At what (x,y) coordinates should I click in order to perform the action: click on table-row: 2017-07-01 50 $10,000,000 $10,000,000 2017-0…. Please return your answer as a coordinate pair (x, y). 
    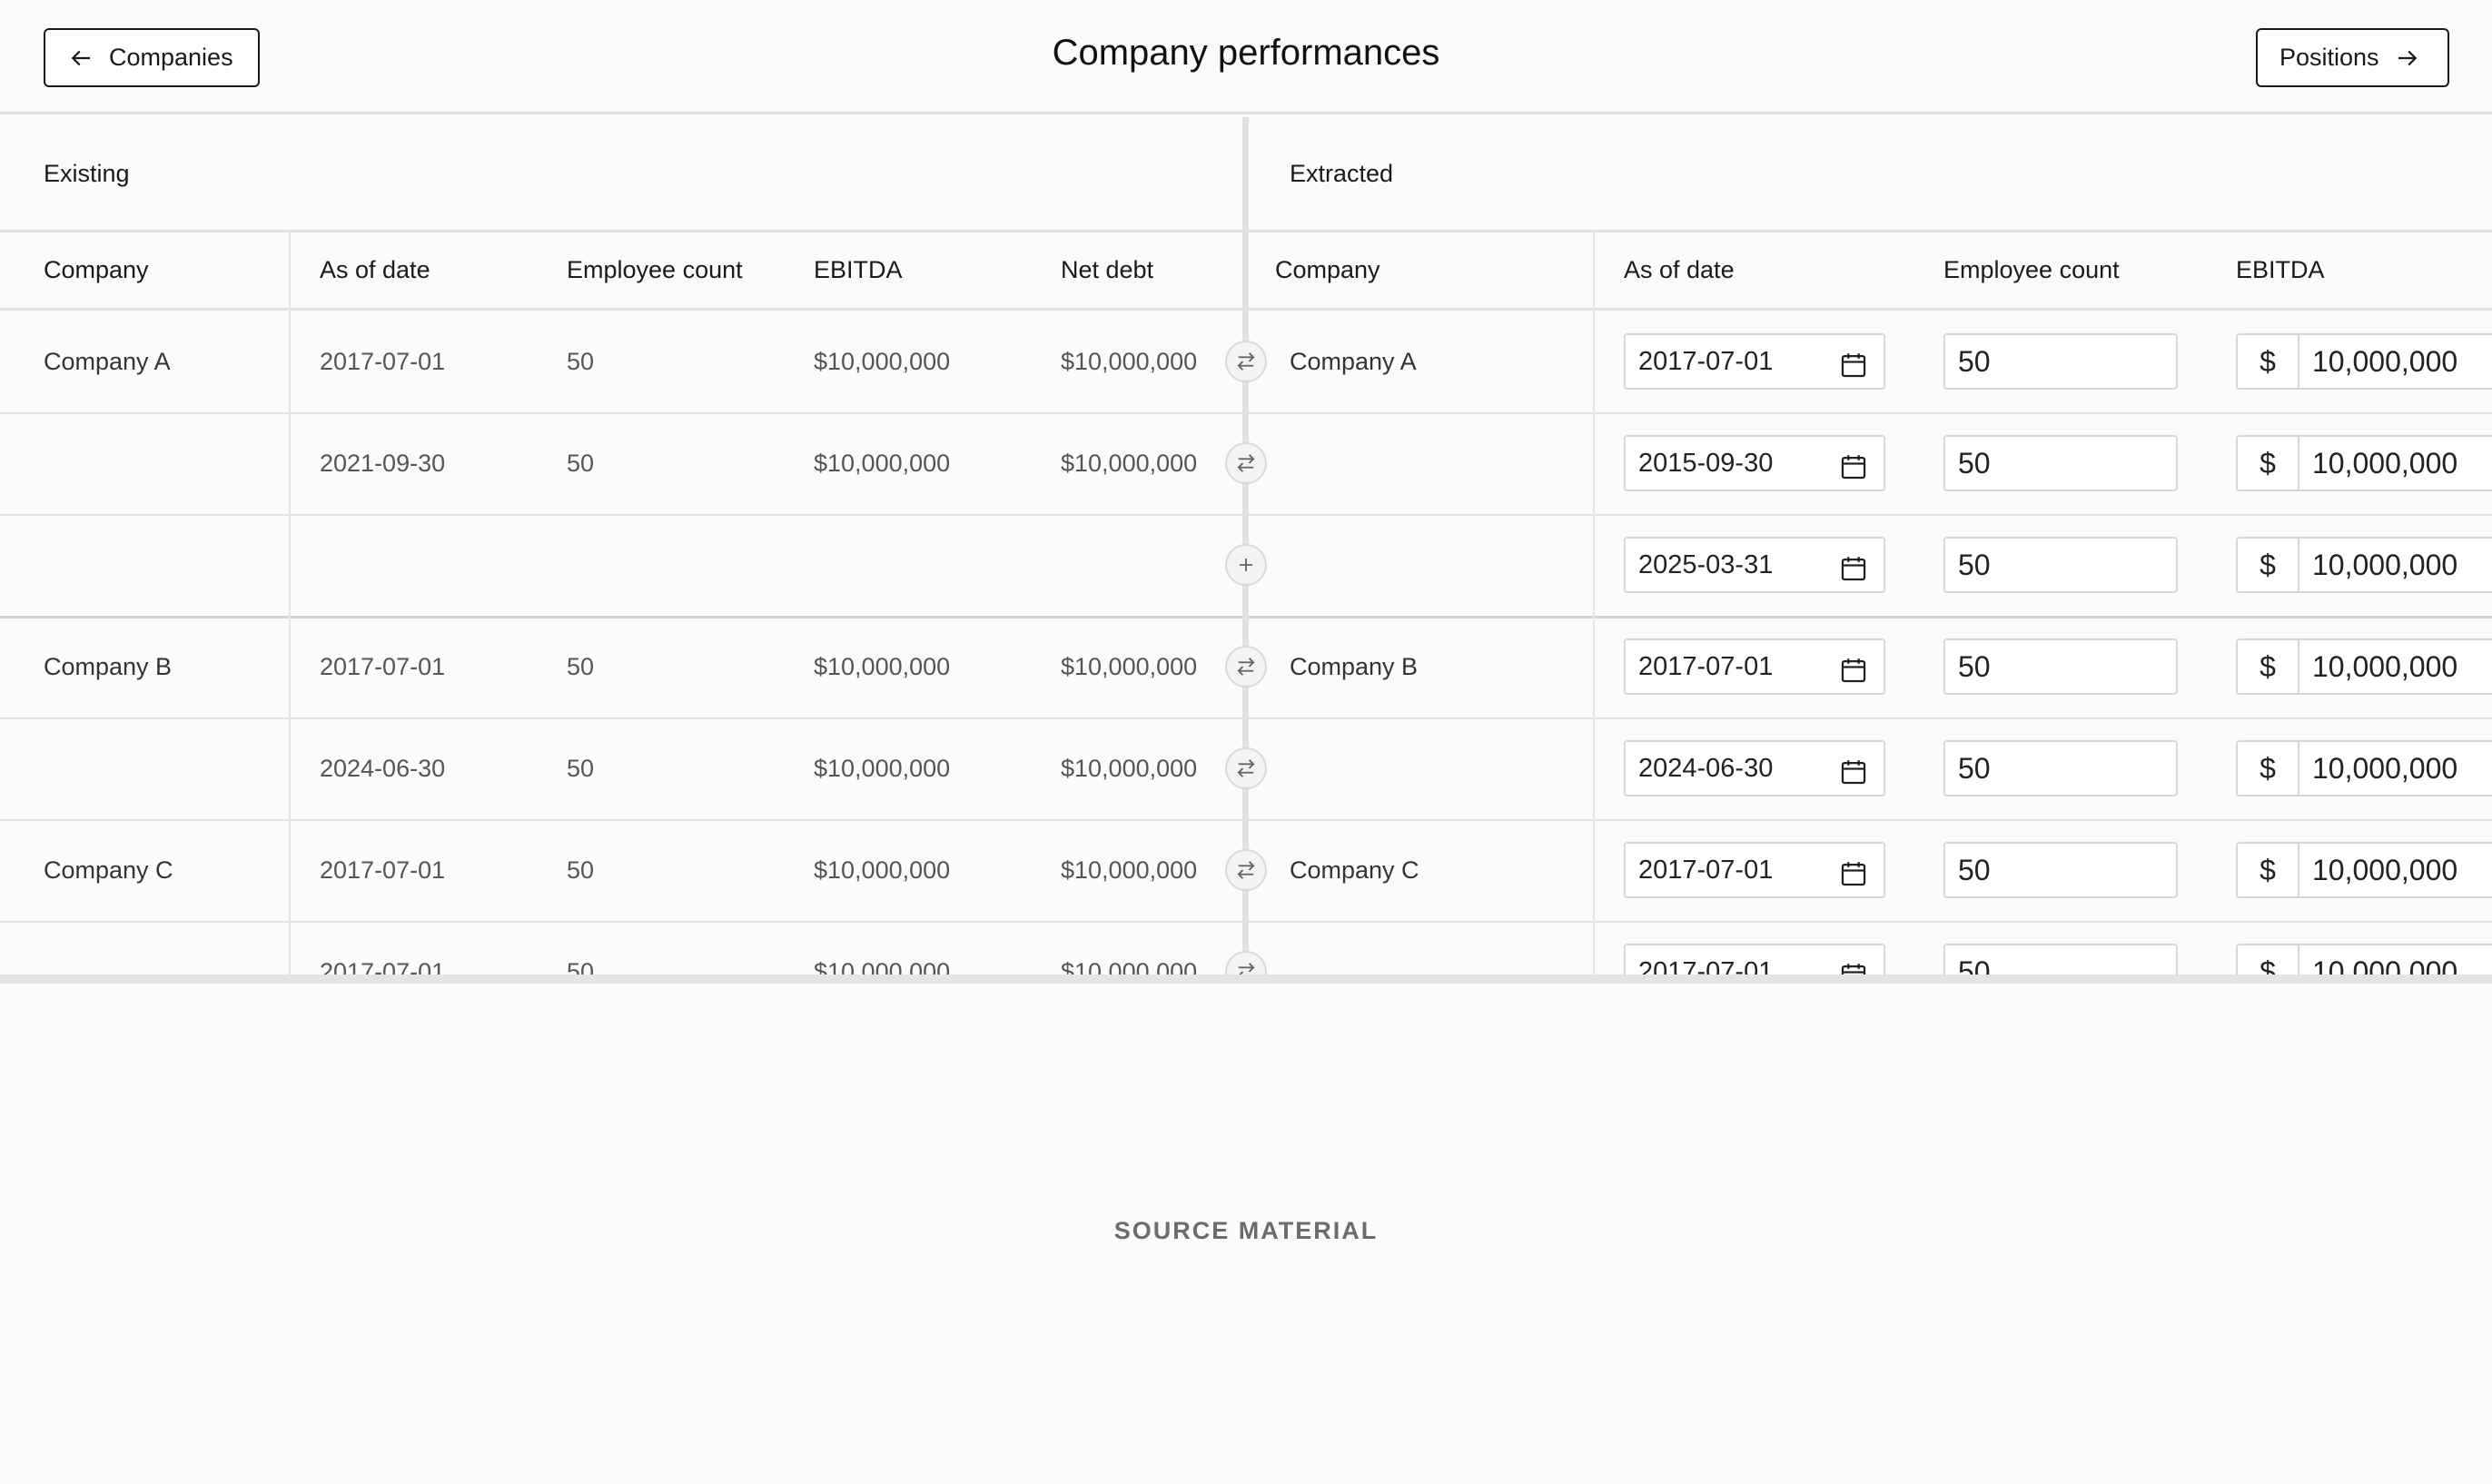
    Looking at the image, I should click on (1246, 947).